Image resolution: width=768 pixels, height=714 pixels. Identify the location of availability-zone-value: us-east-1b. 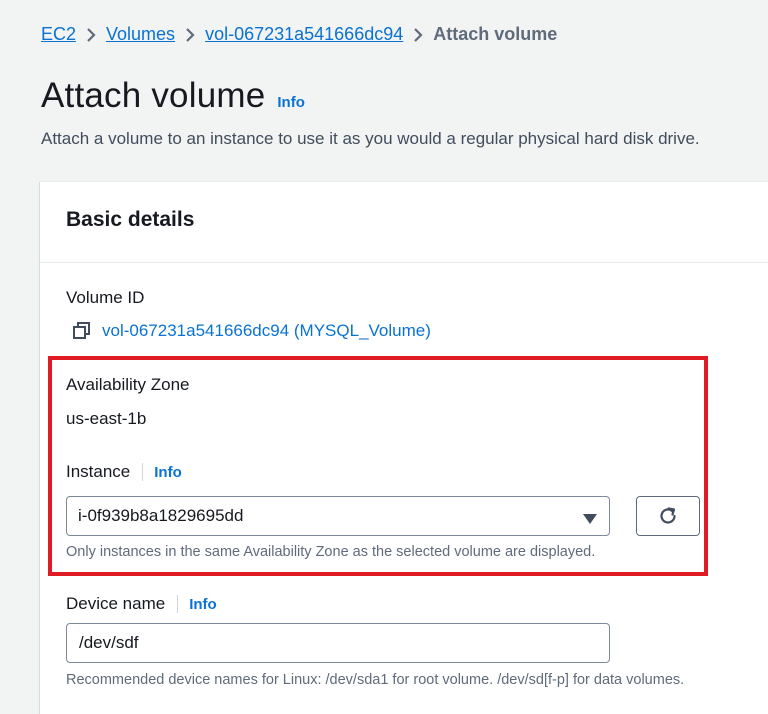
(106, 418).